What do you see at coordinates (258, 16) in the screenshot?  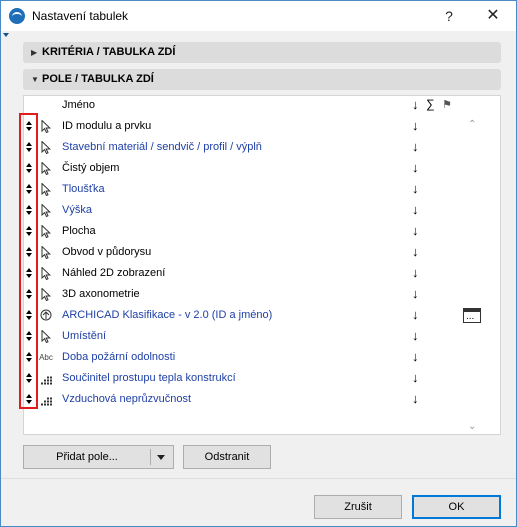 I see `title-bar: Nastavení tabulek ? ✕` at bounding box center [258, 16].